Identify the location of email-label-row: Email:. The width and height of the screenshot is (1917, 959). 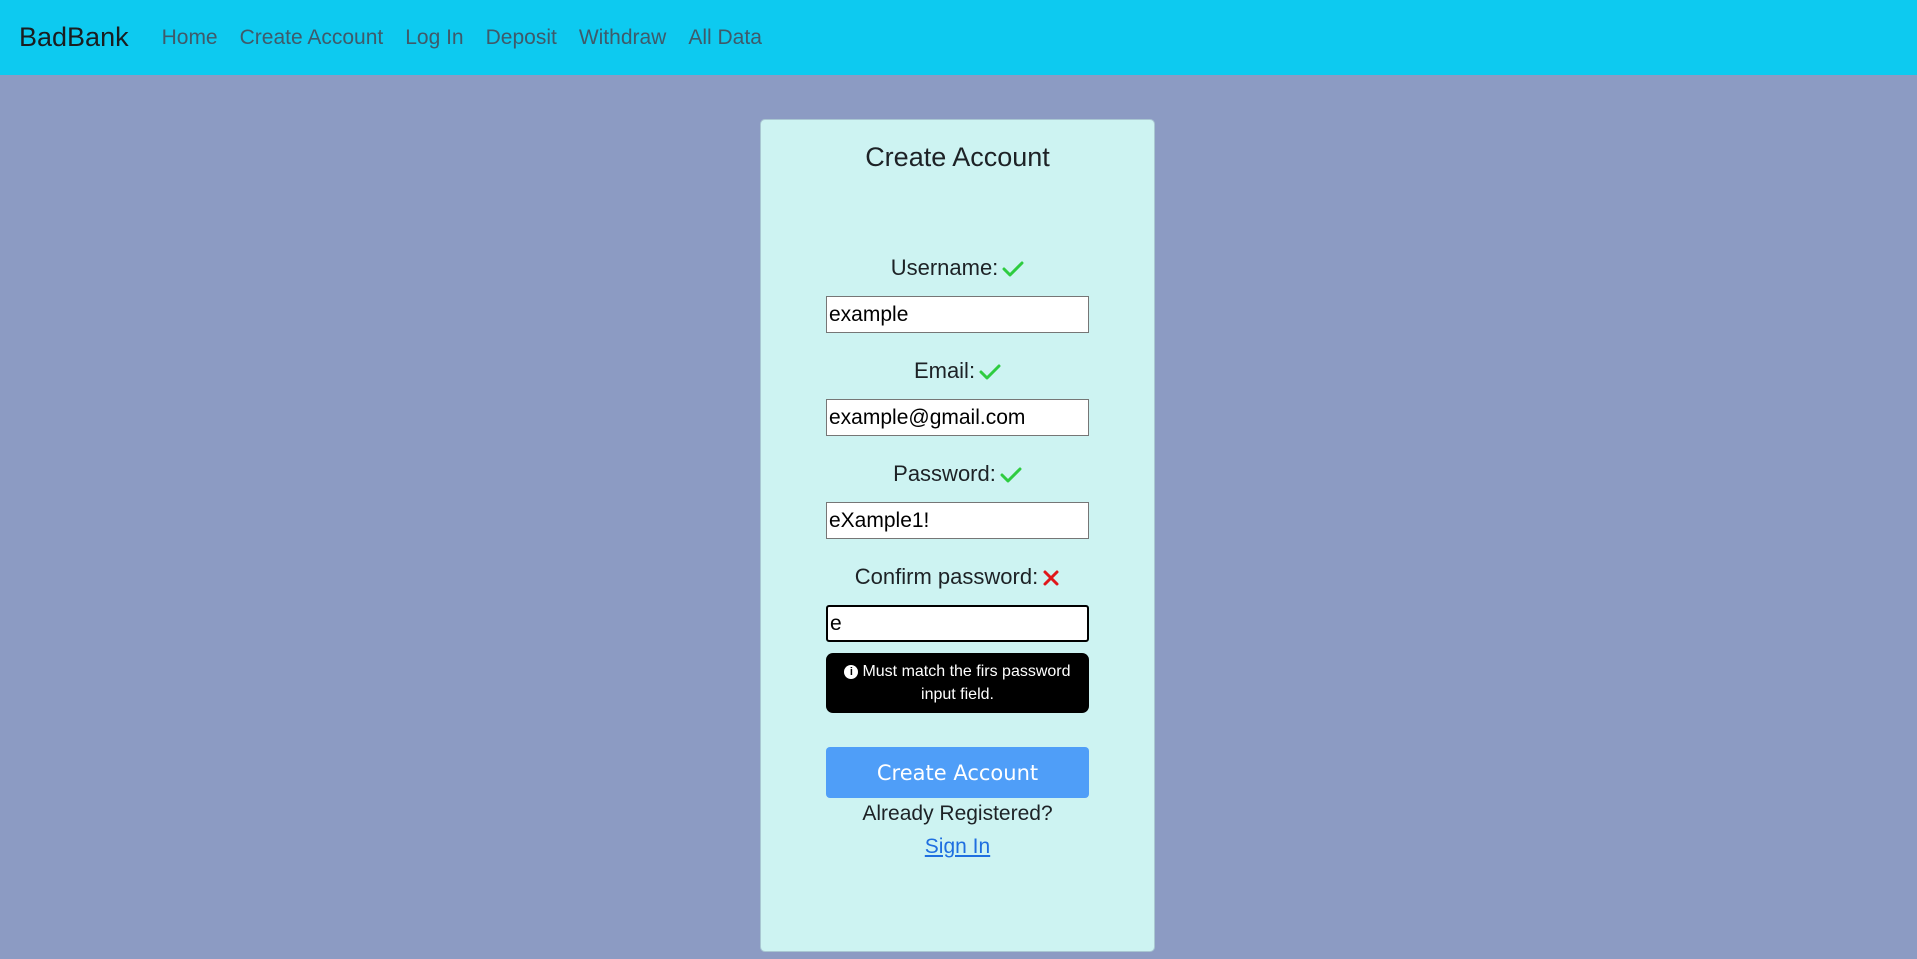
(957, 371).